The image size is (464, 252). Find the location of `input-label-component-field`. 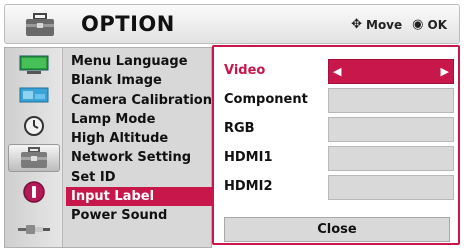

input-label-component-field is located at coordinates (391, 100).